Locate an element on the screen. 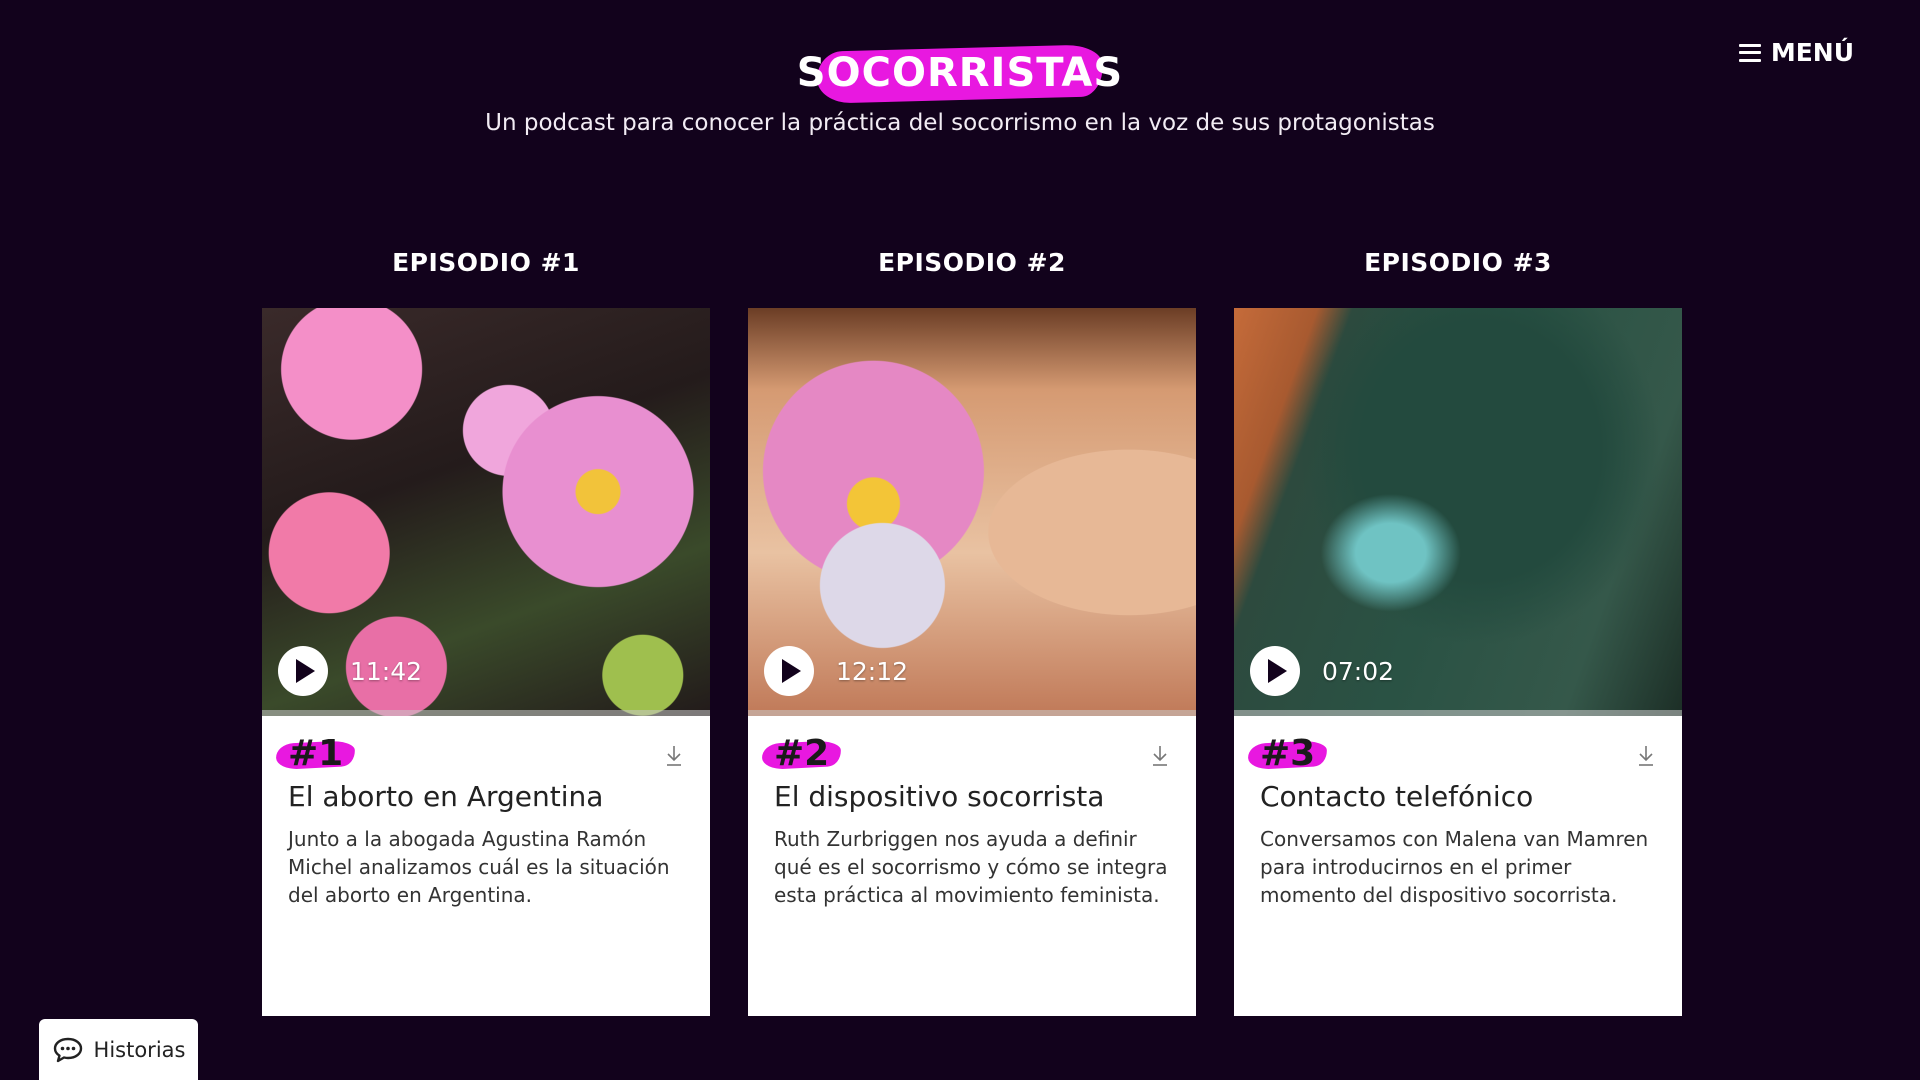 Image resolution: width=1920 pixels, height=1080 pixels. episode-number-badge: #1 is located at coordinates (315, 753).